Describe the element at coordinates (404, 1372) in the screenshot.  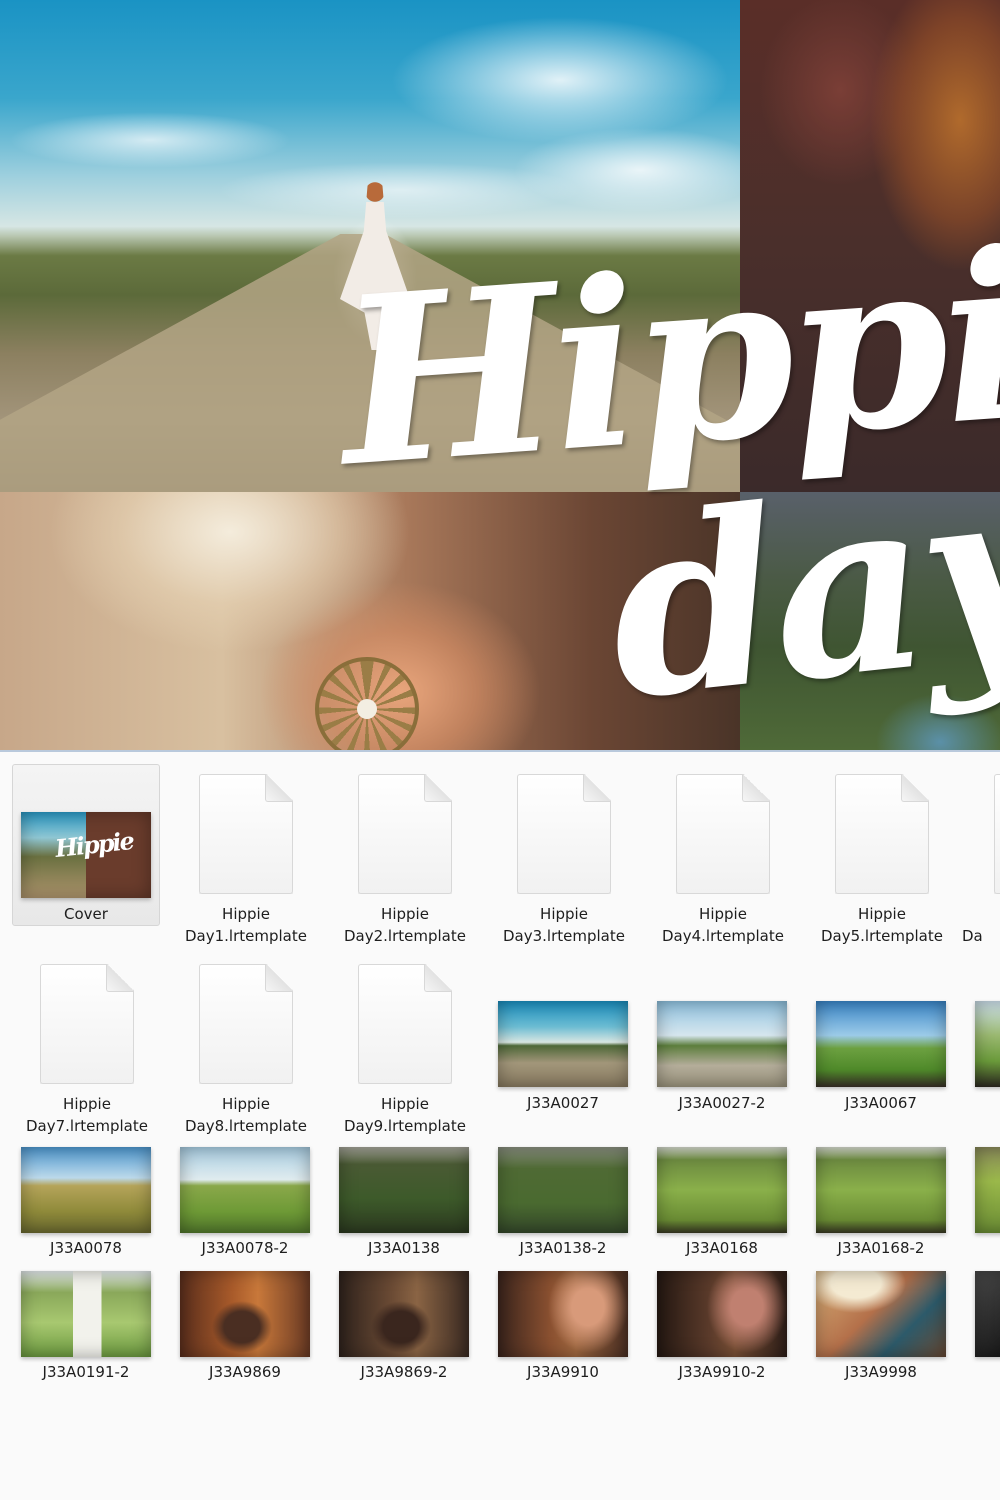
I see `image-file-name: J33A9869-2` at that location.